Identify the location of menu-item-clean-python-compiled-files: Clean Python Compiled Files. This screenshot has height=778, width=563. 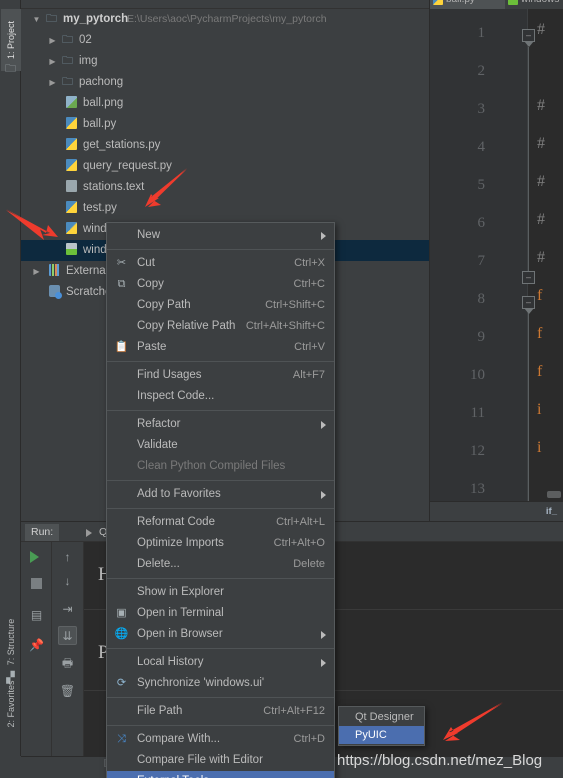
(220, 466).